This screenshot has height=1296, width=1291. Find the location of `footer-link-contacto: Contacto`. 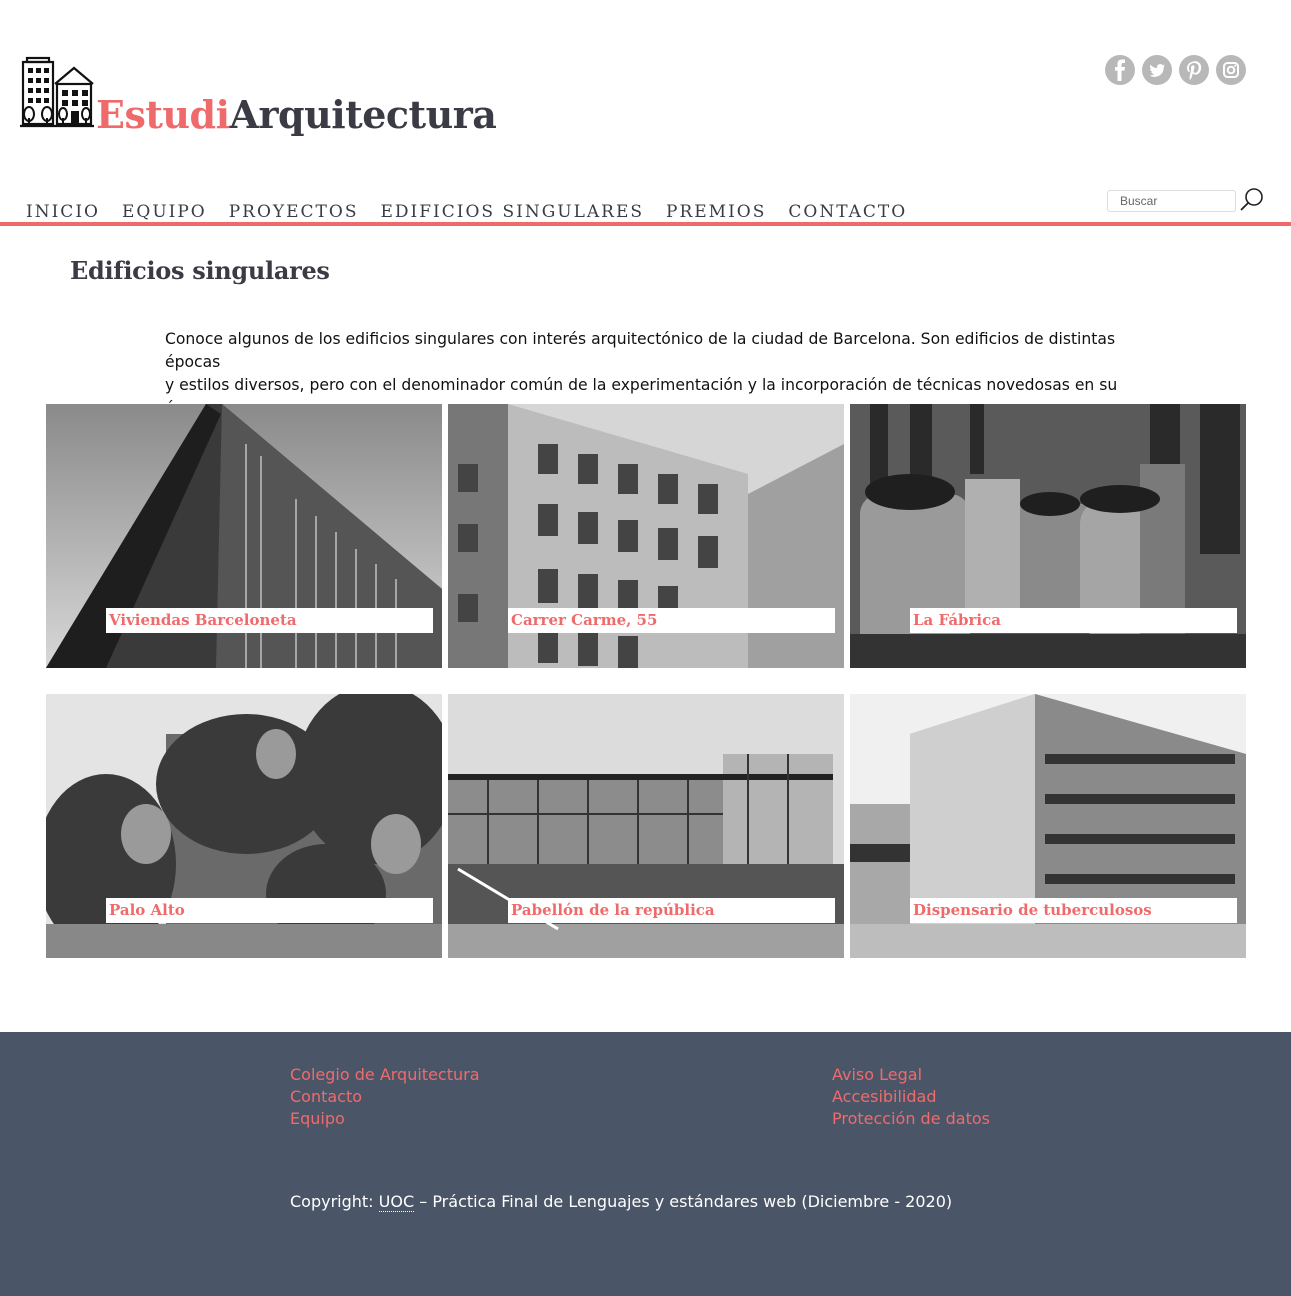

footer-link-contacto: Contacto is located at coordinates (385, 1097).